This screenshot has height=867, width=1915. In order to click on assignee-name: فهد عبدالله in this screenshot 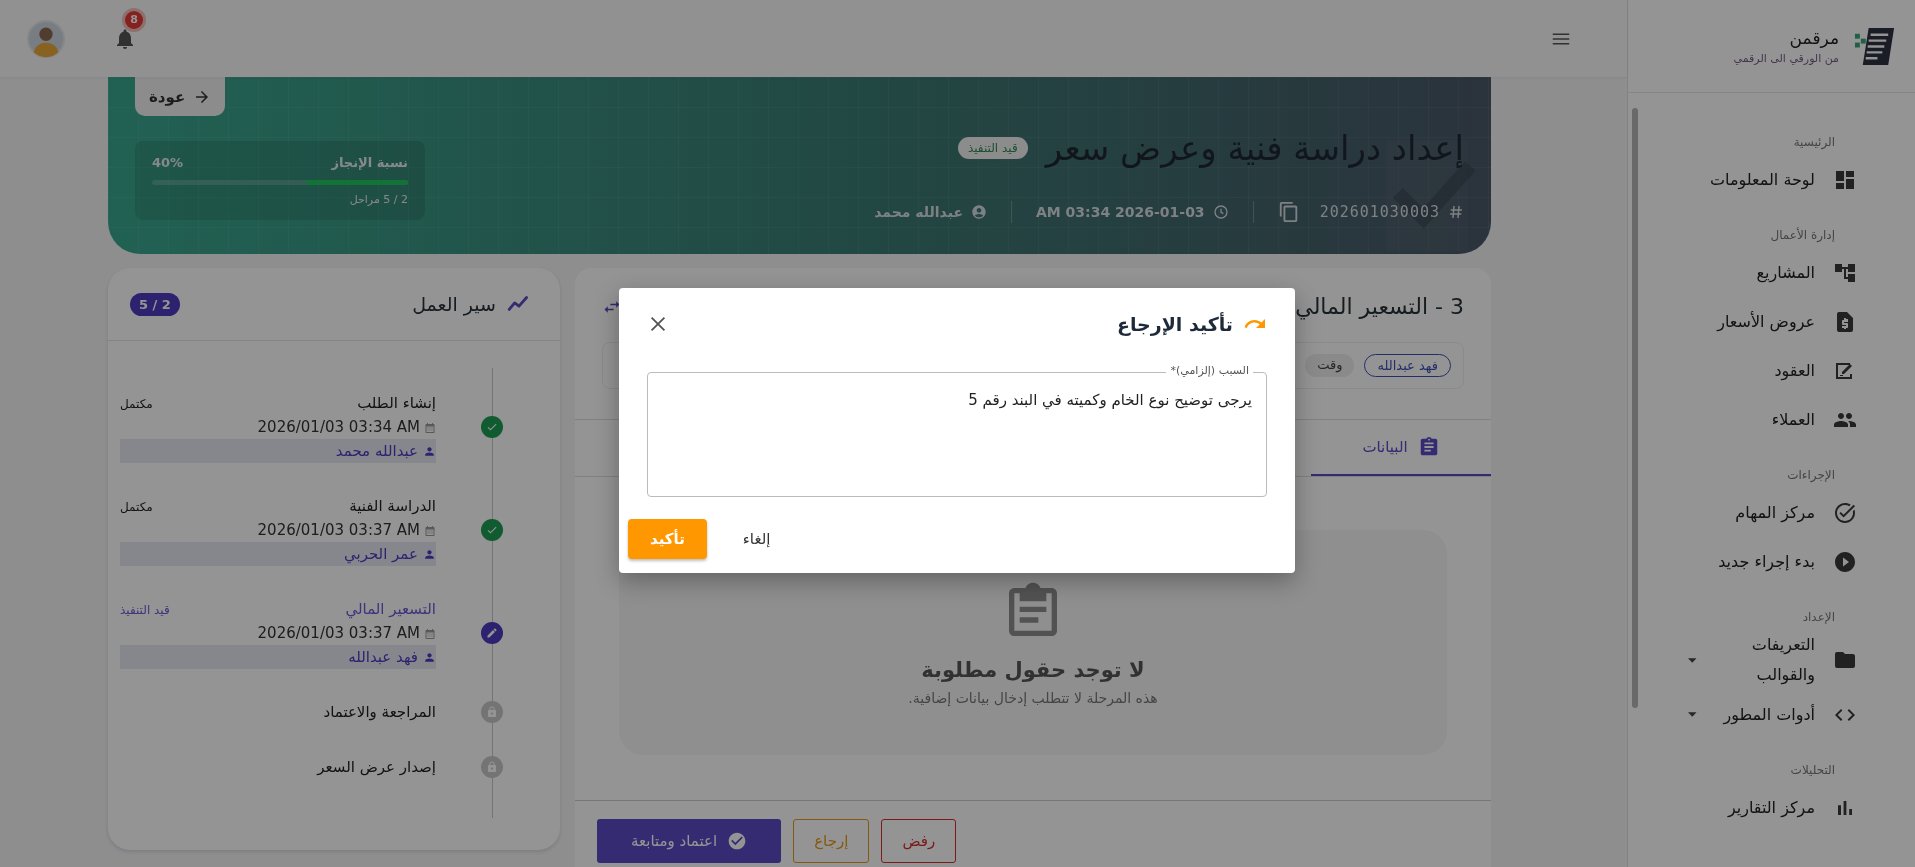, I will do `click(383, 657)`.